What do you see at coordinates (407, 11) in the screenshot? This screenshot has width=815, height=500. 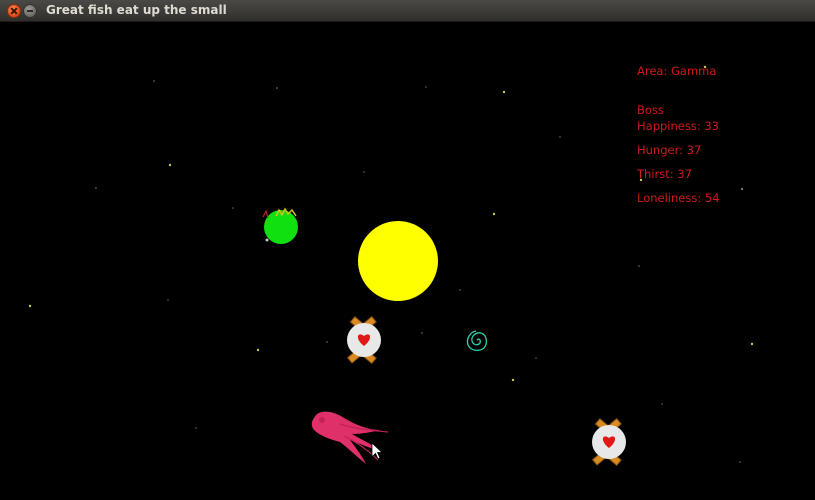 I see `title-bar: Great fish eat up the small` at bounding box center [407, 11].